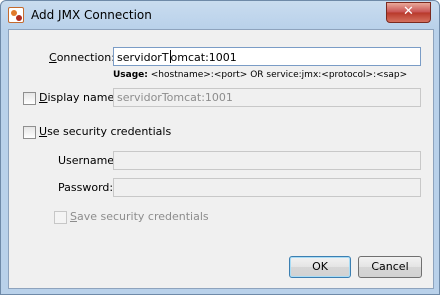  I want to click on display-name-checkbox, so click(29, 98).